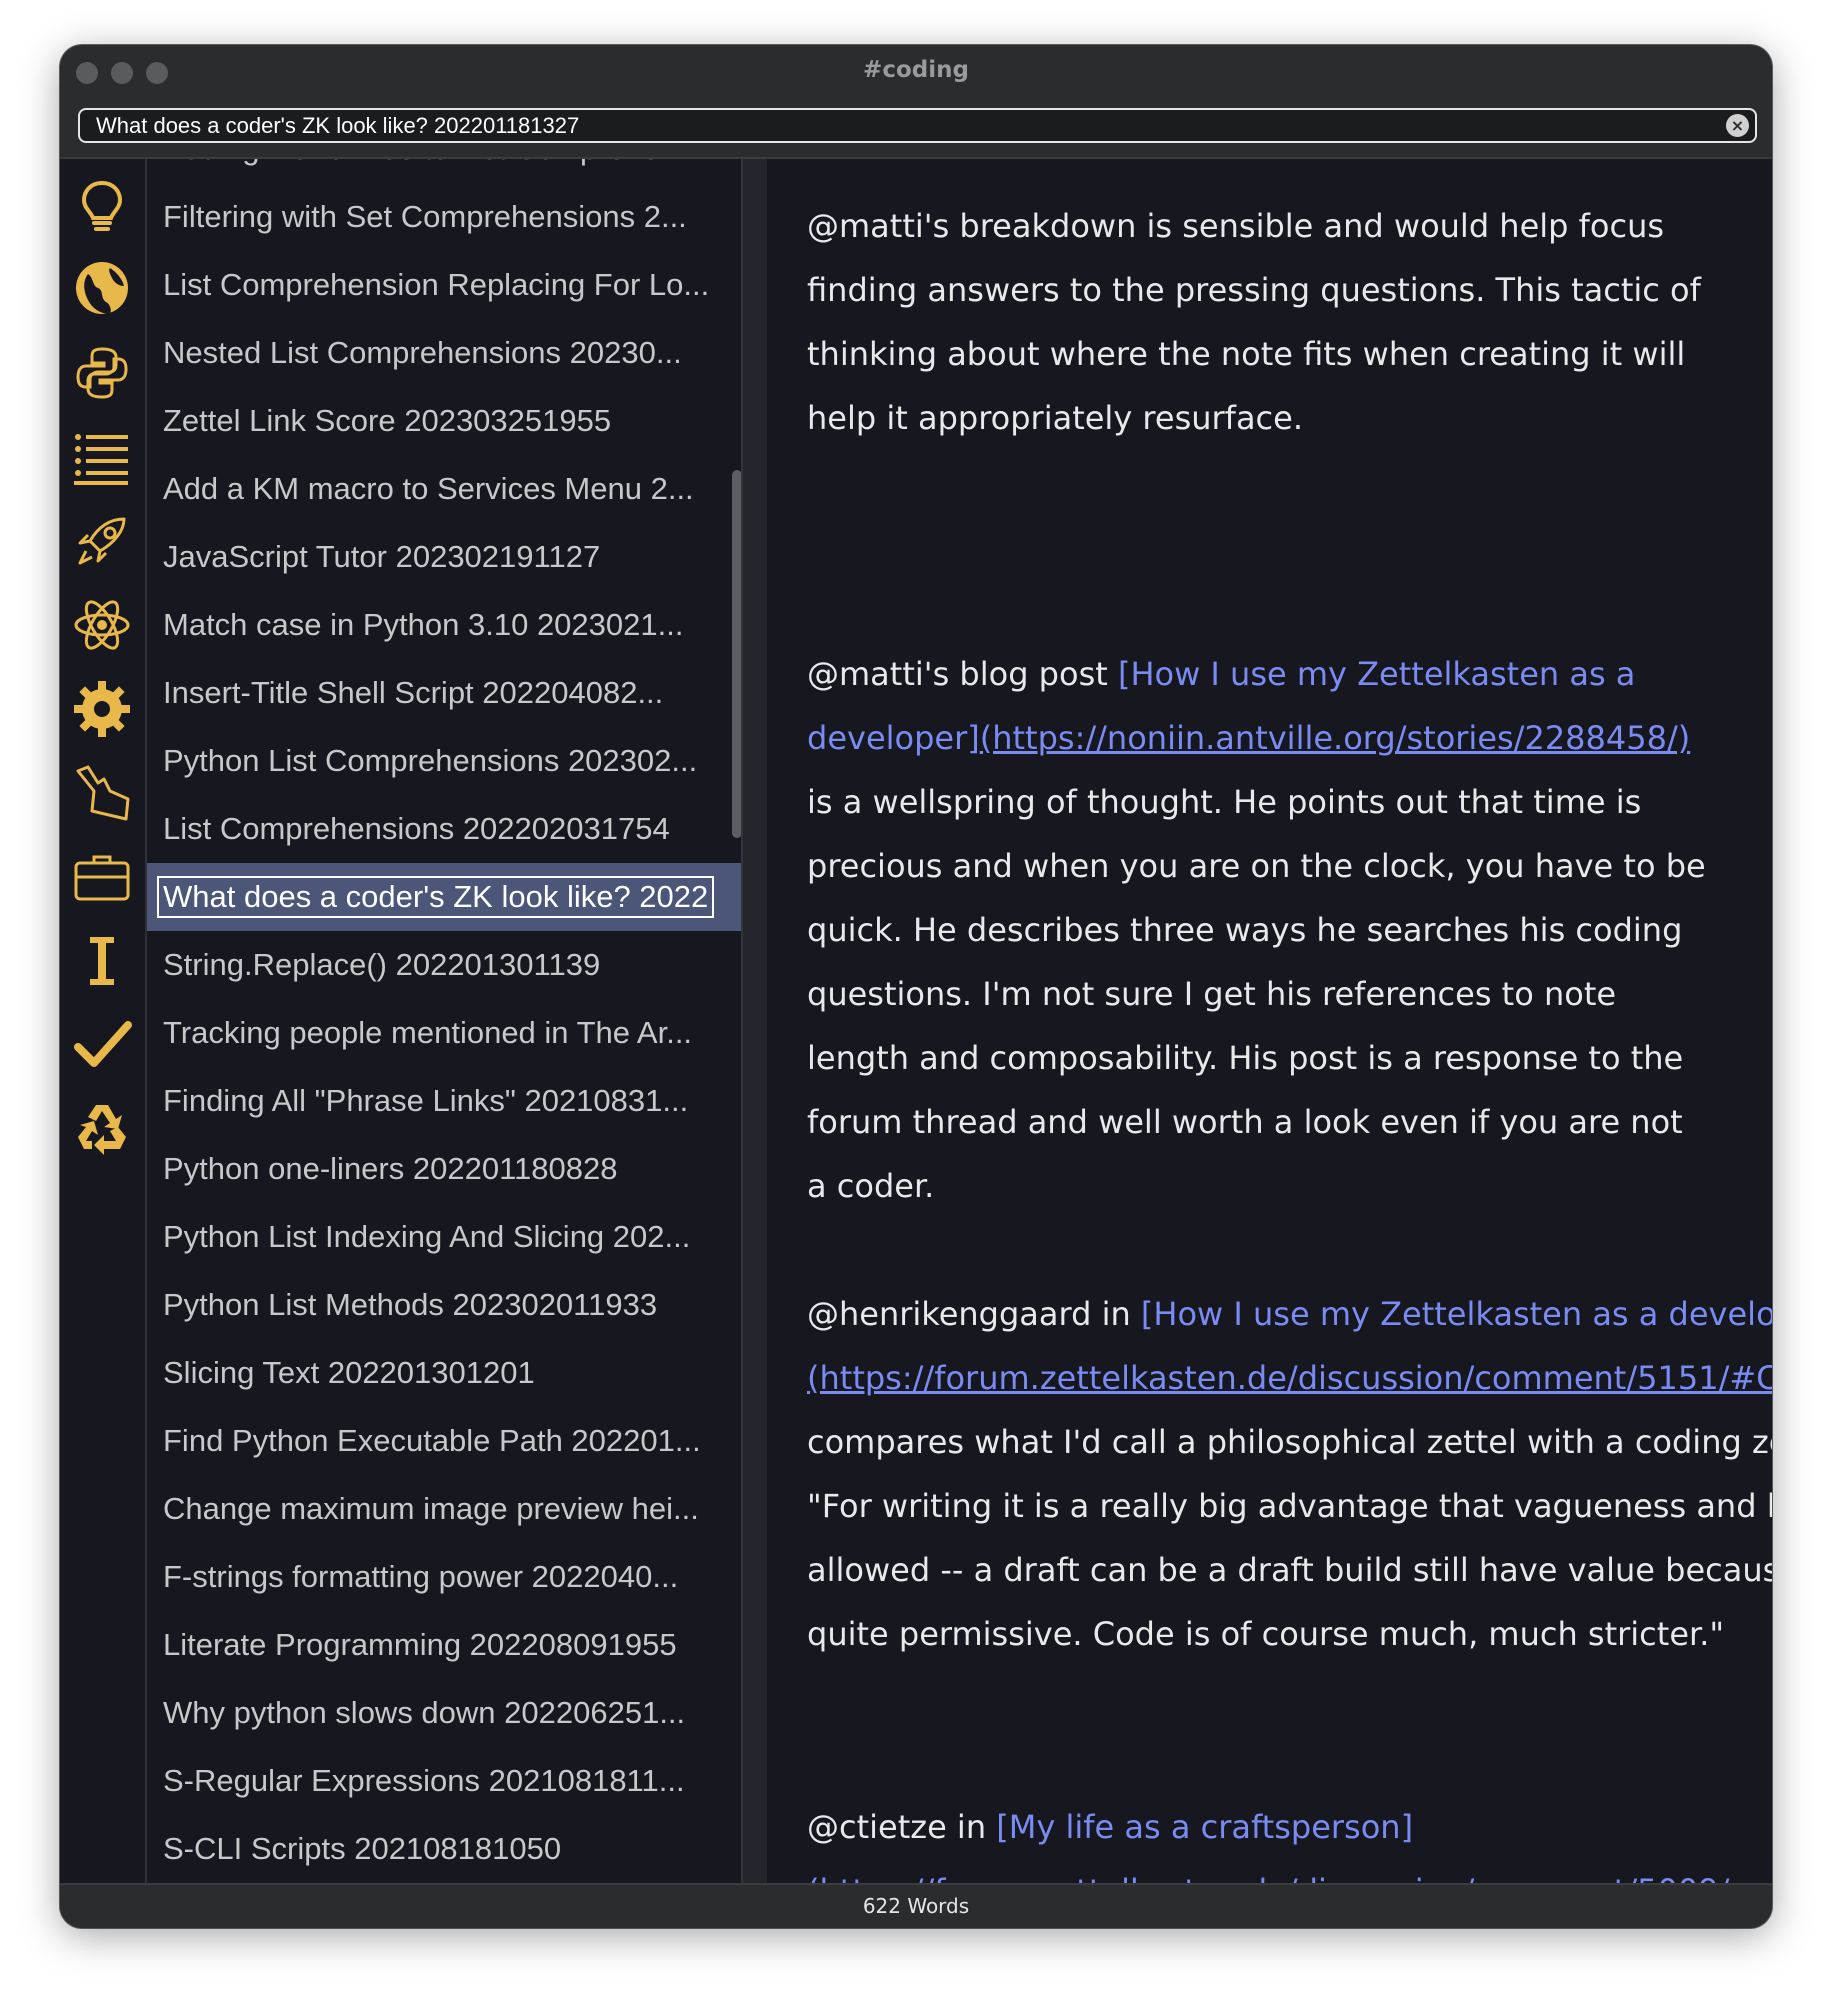 This screenshot has height=2000, width=1830. What do you see at coordinates (444, 1373) in the screenshot?
I see `list-item: Slicing Text 202201301201` at bounding box center [444, 1373].